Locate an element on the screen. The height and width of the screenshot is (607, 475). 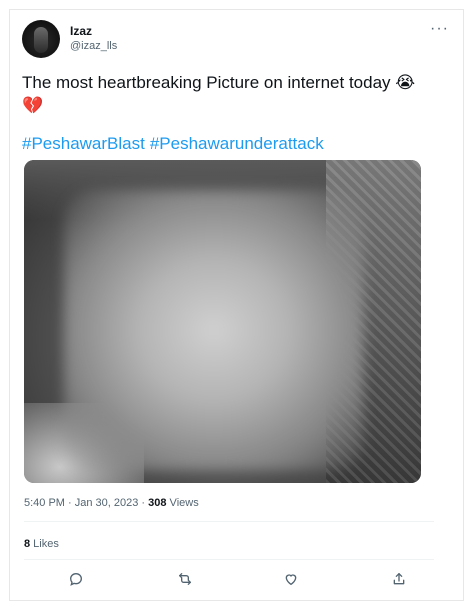
share-icon is located at coordinates (399, 579).